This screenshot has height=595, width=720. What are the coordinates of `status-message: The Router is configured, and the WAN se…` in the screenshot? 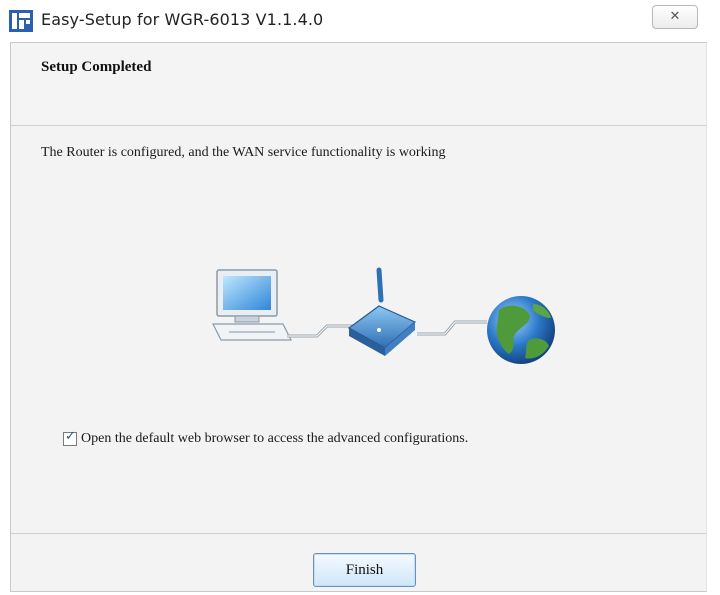 It's located at (243, 152).